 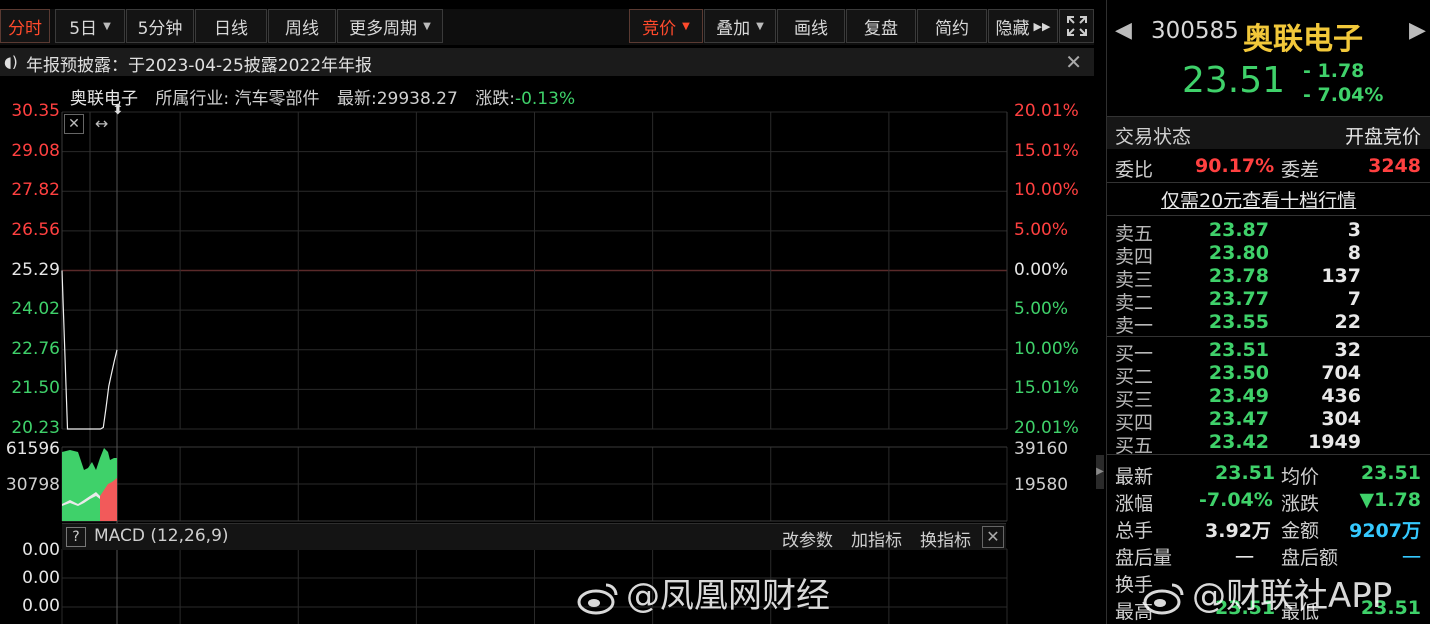 What do you see at coordinates (1267, 592) in the screenshot?
I see `watermark: @财联社APP` at bounding box center [1267, 592].